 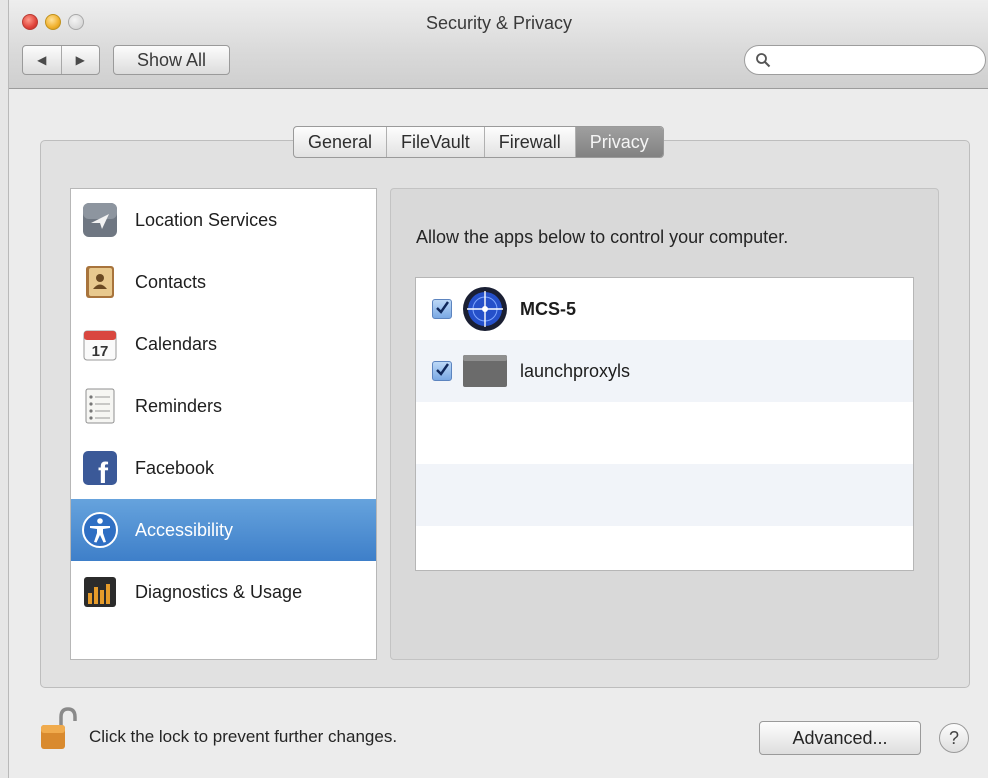 I want to click on search-input, so click(x=874, y=61).